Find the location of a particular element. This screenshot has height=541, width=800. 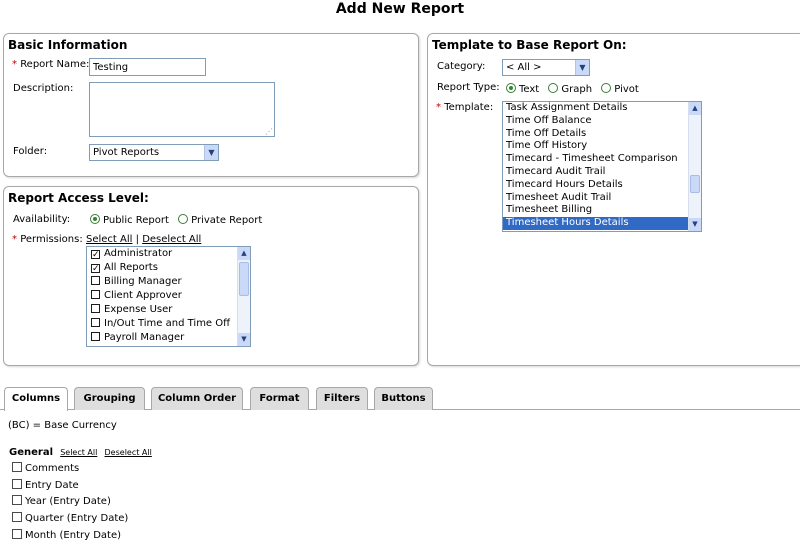

folder-select: Pivot Reports ▼ is located at coordinates (154, 152).